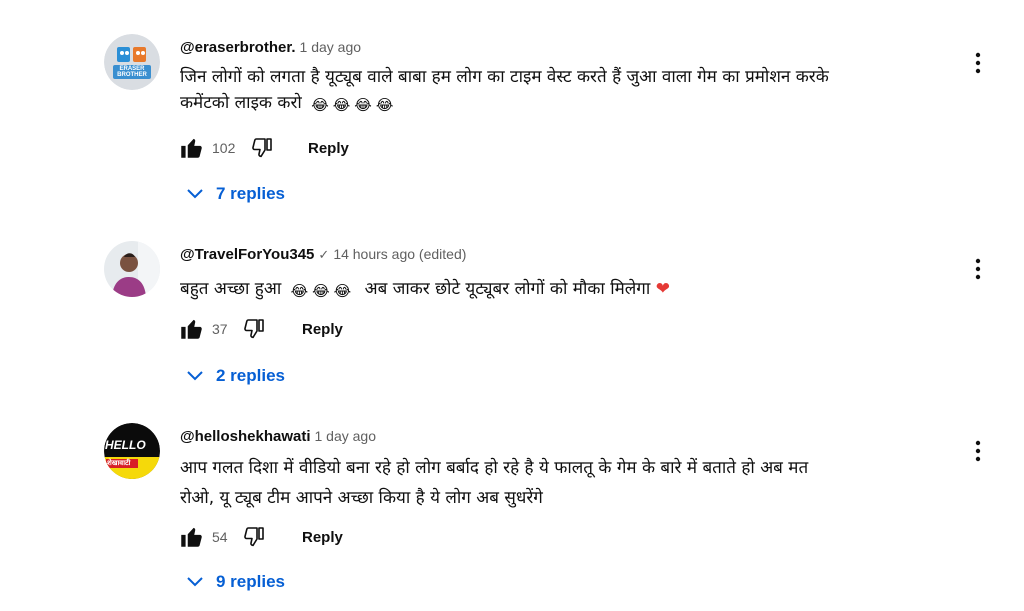 The height and width of the screenshot is (611, 1024). I want to click on view-replies-button: 2 replies, so click(235, 376).